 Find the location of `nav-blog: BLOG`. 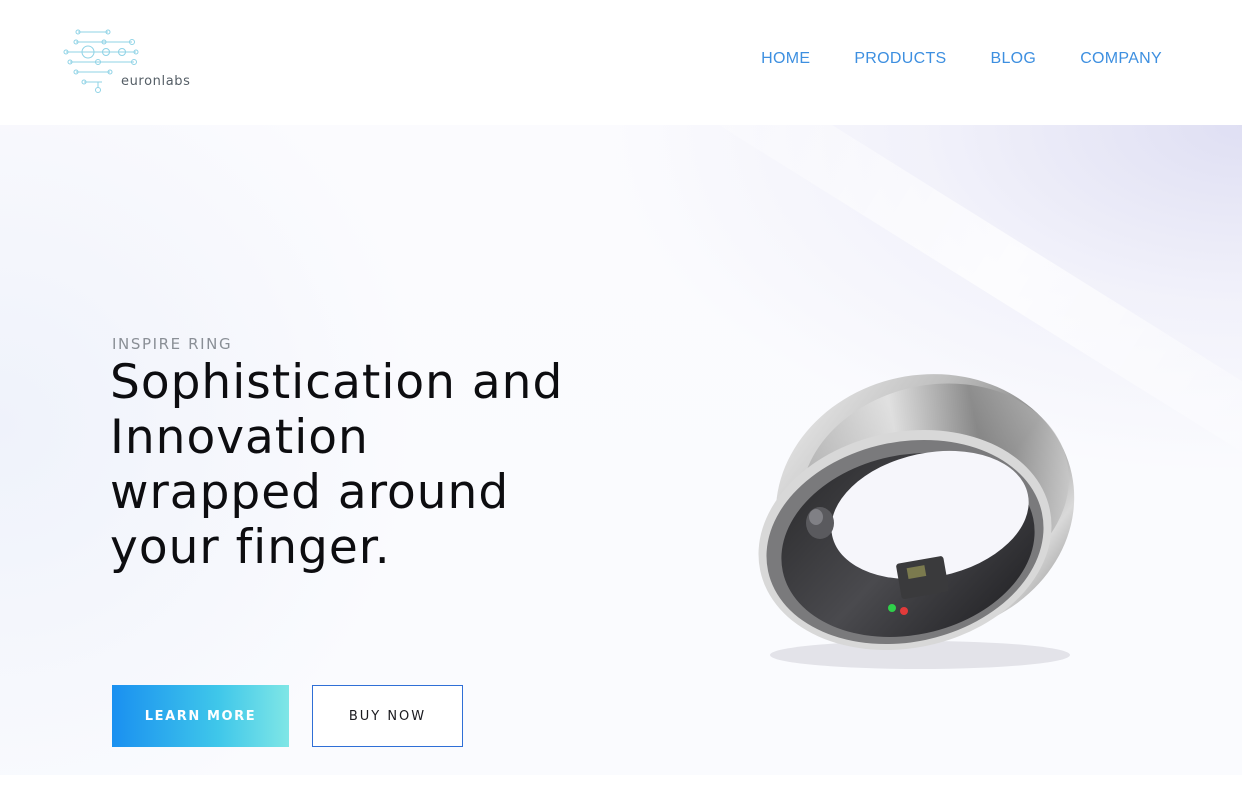

nav-blog: BLOG is located at coordinates (1014, 59).